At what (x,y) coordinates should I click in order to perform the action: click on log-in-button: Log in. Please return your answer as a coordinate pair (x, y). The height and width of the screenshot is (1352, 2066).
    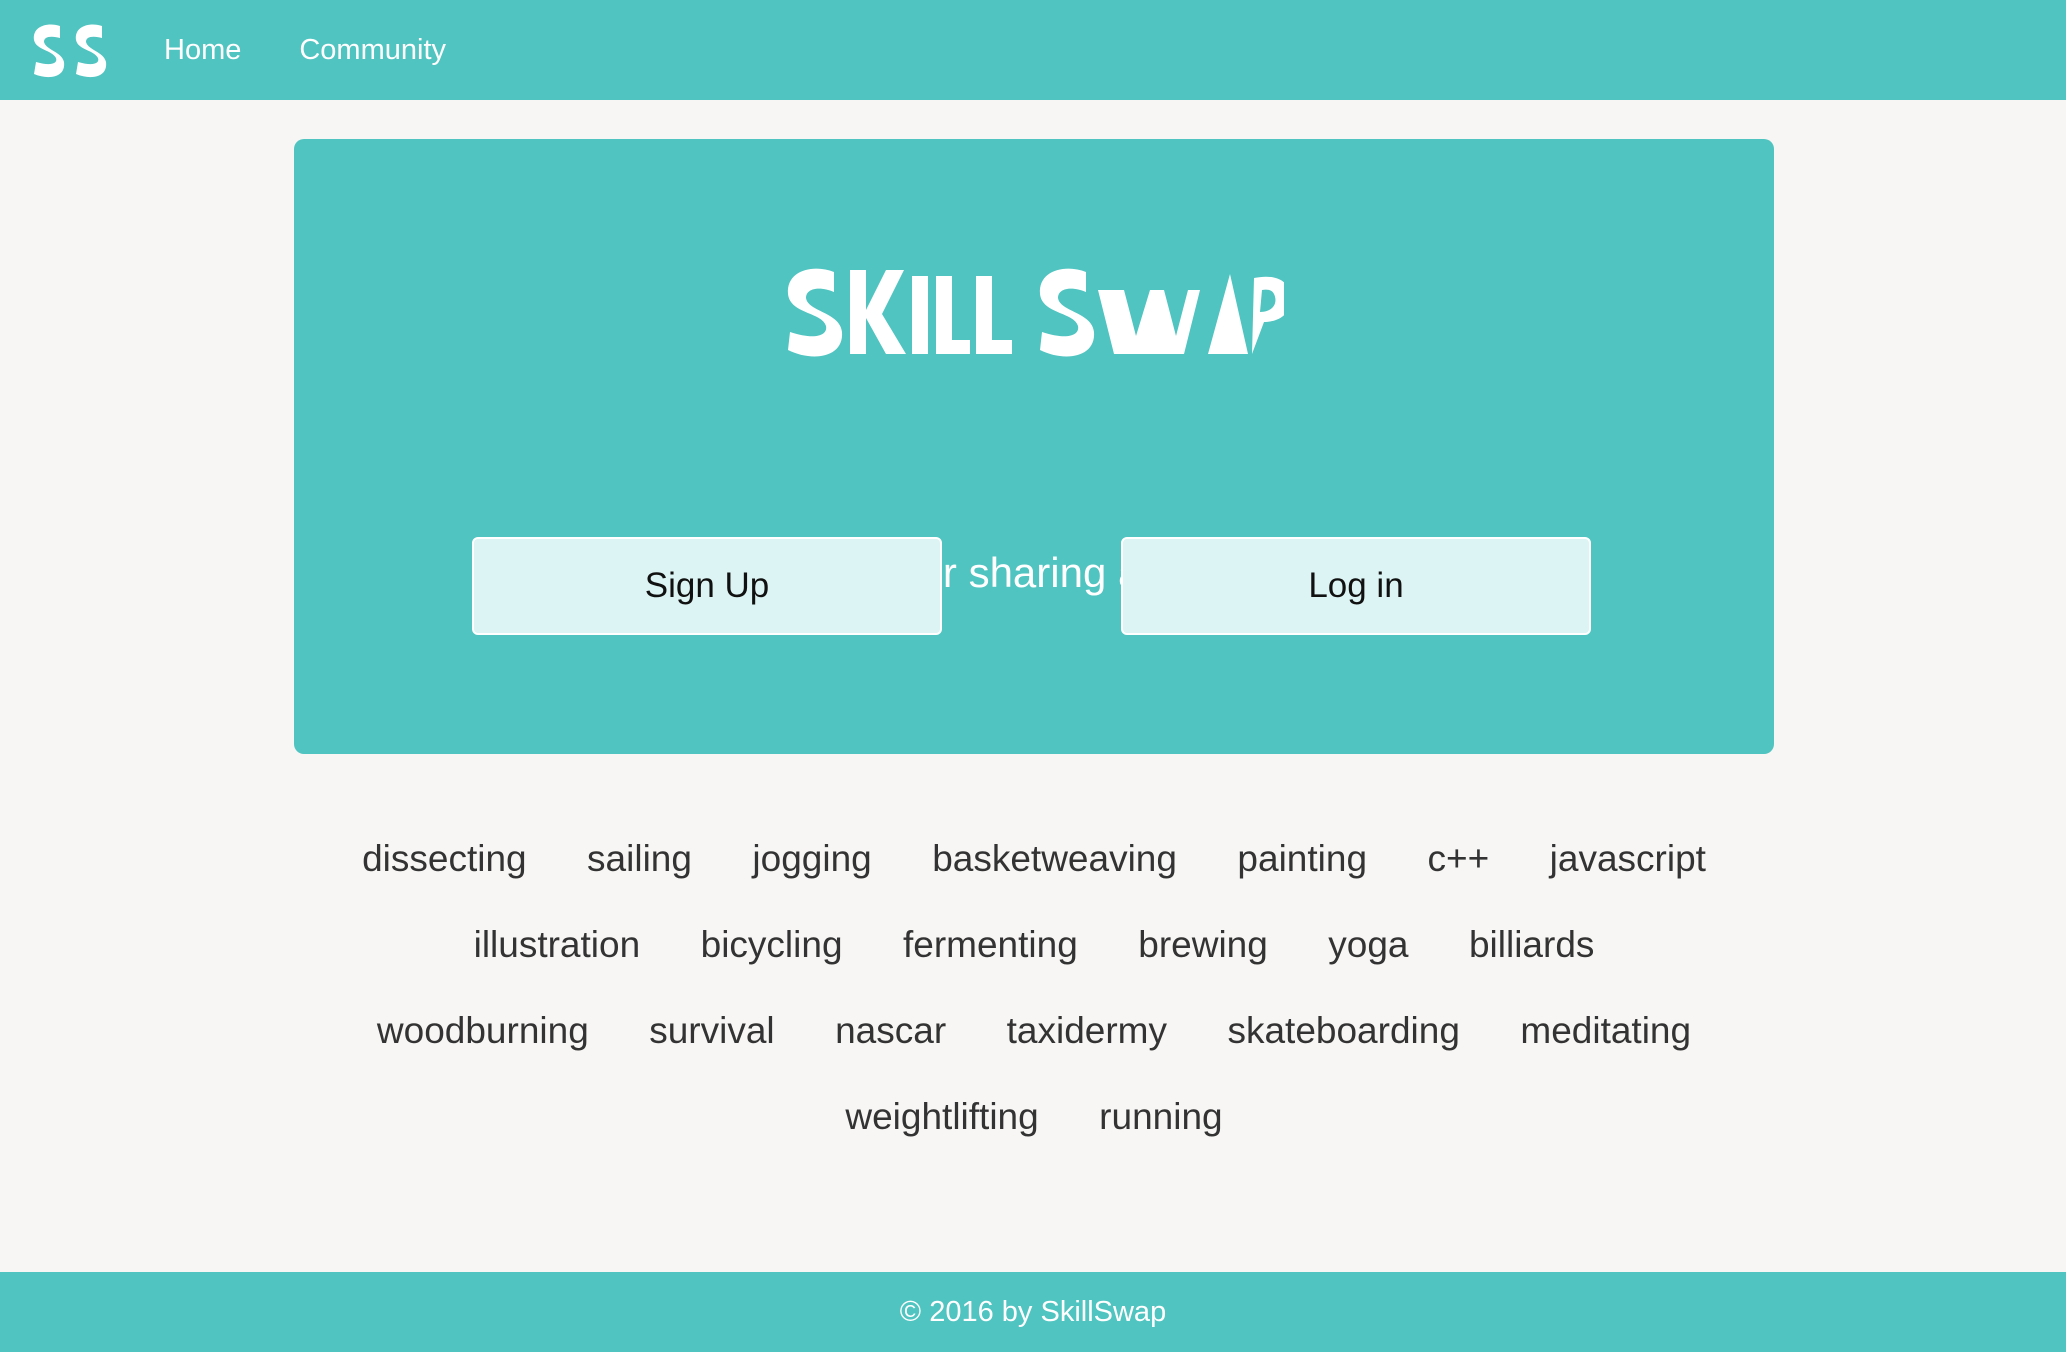
    Looking at the image, I should click on (1356, 586).